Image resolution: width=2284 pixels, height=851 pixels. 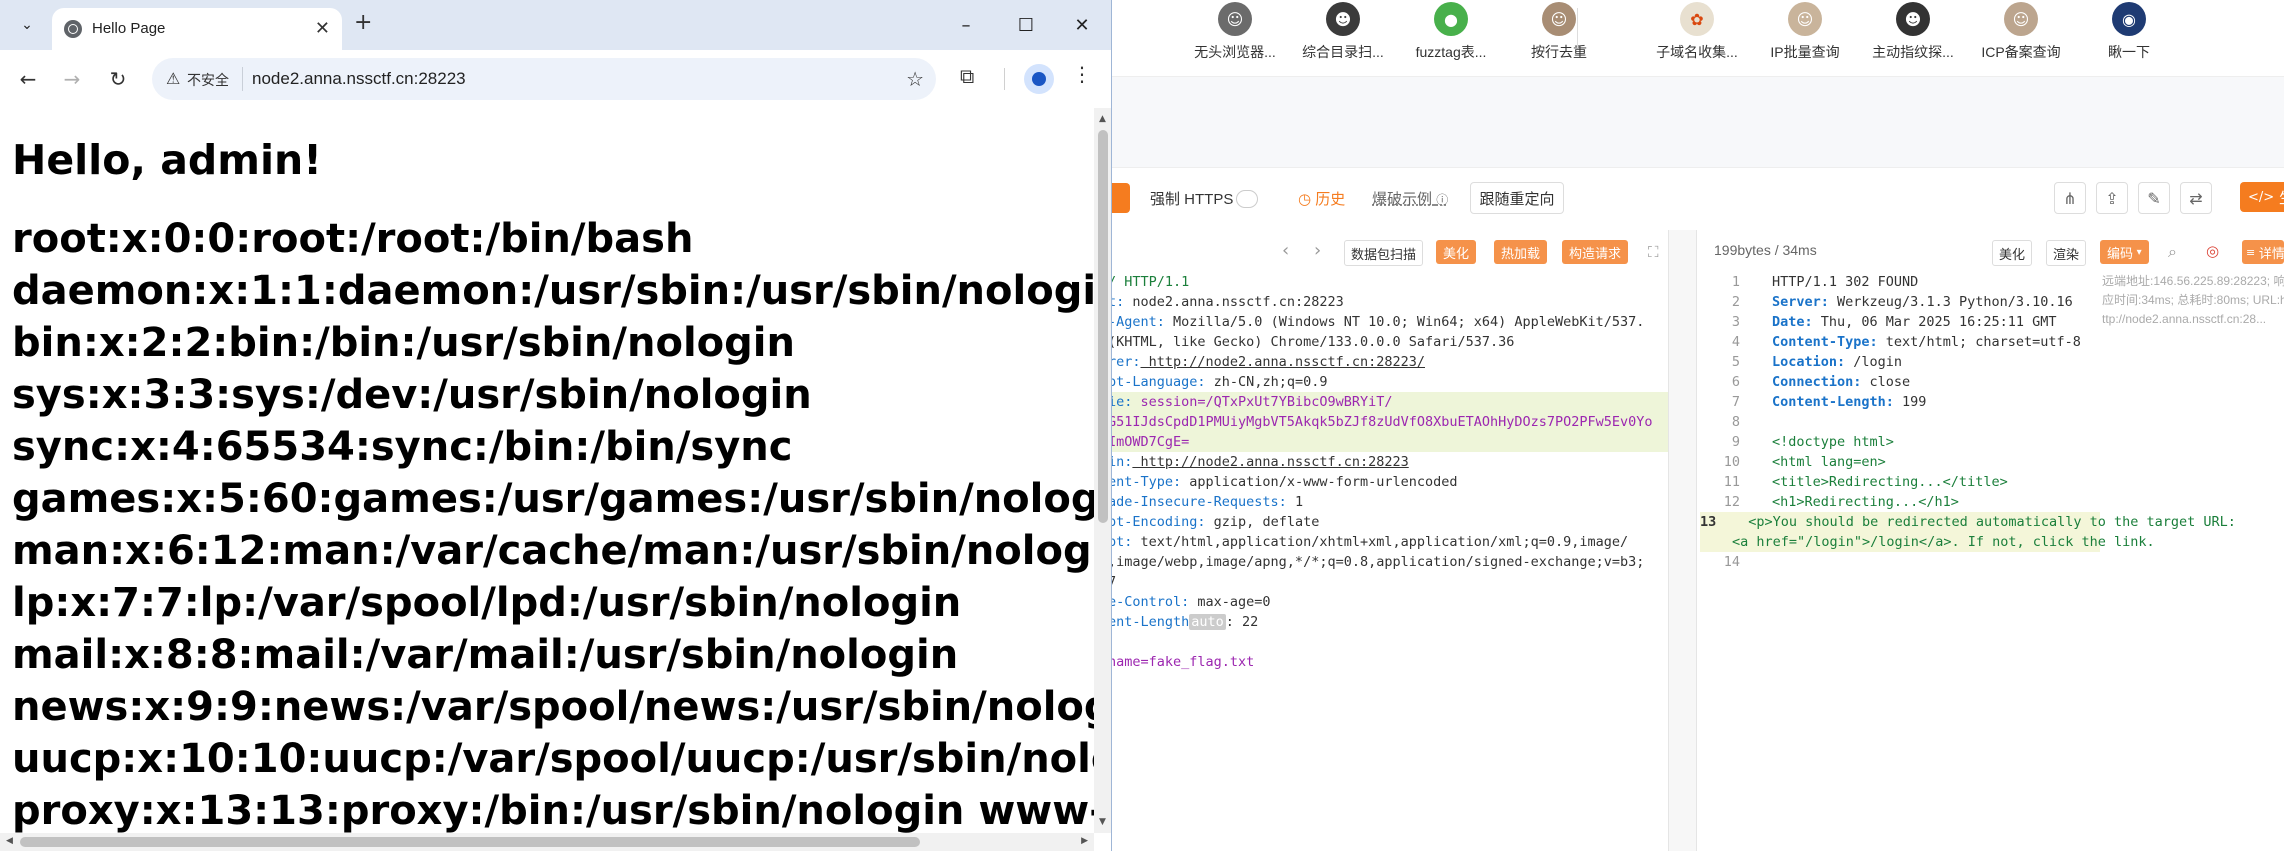 I want to click on scroll-right-icon: ▶, so click(x=1084, y=841).